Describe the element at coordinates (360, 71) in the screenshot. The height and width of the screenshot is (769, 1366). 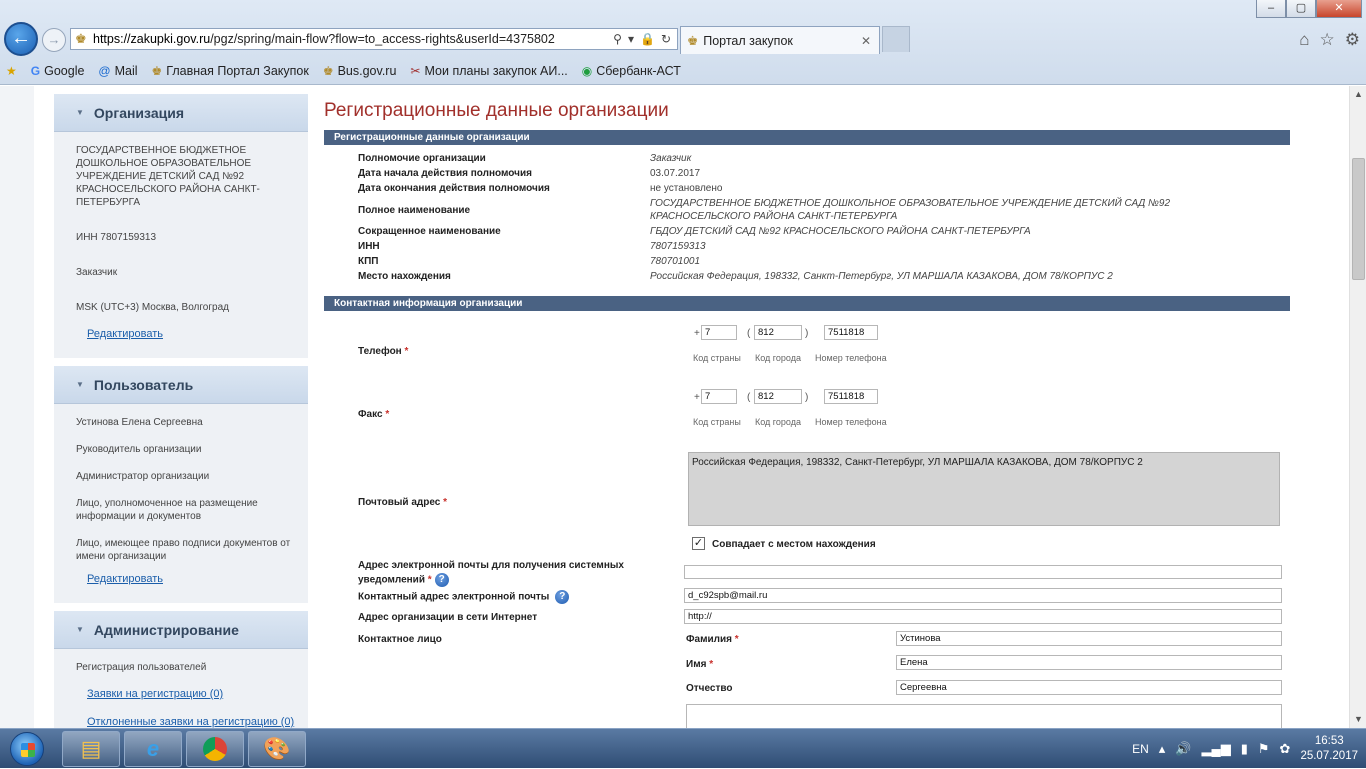
I see `favorite-busgov: ♚ Bus.gov.ru` at that location.